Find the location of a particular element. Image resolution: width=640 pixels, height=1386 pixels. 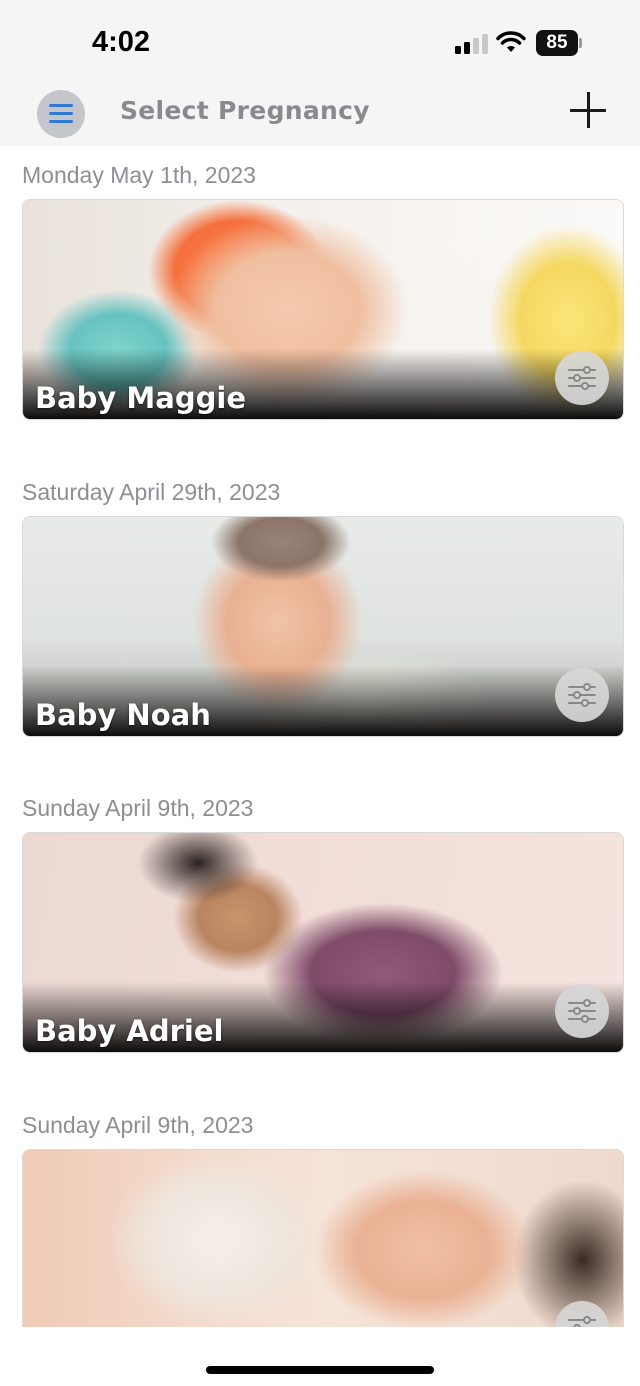

baby-name: Baby Maggie is located at coordinates (140, 398).